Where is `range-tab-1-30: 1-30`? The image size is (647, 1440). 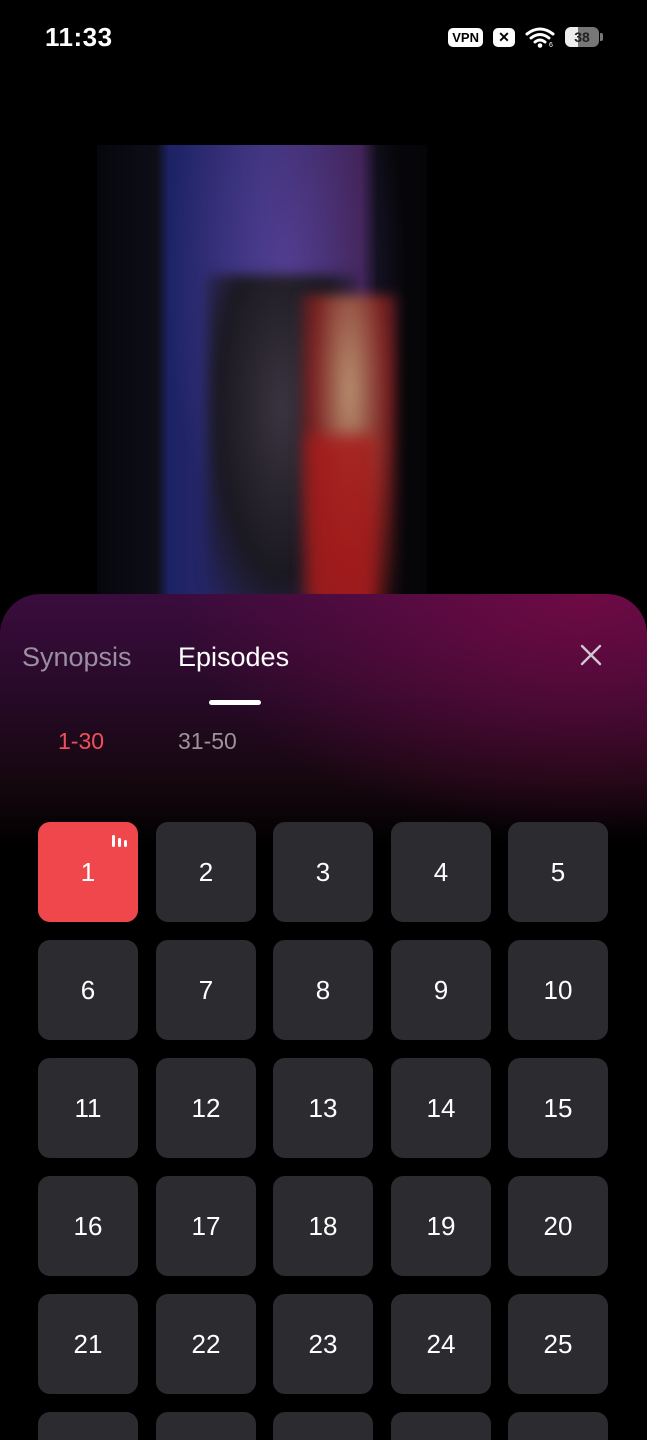
range-tab-1-30: 1-30 is located at coordinates (81, 741).